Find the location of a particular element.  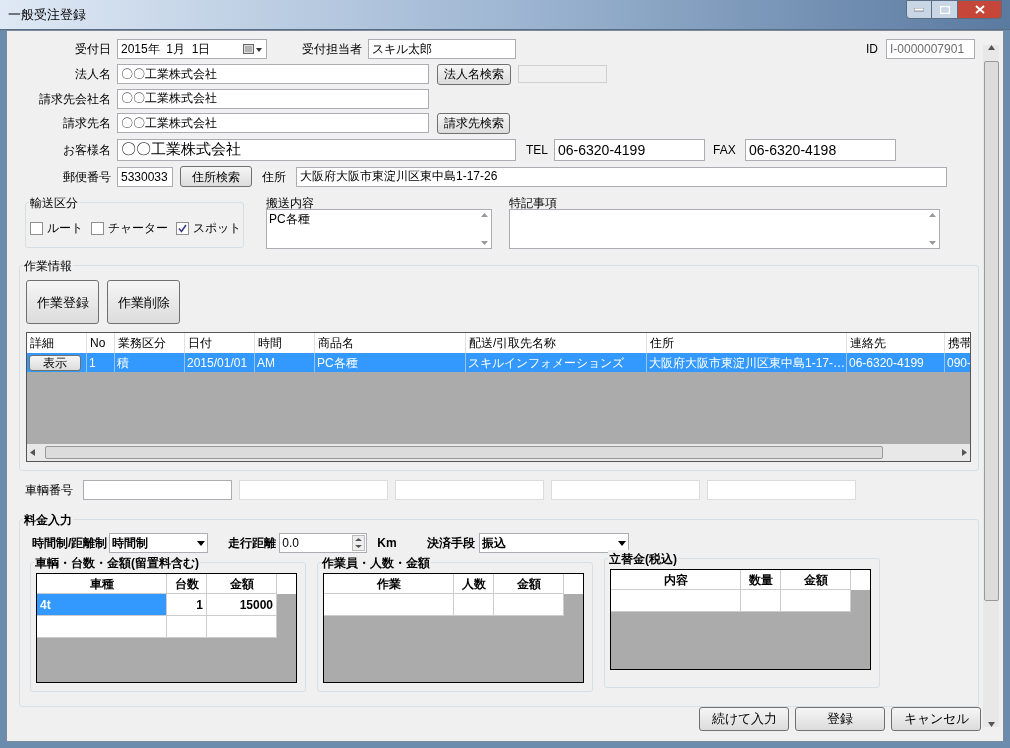

number-spinner: 0.0 is located at coordinates (323, 543).